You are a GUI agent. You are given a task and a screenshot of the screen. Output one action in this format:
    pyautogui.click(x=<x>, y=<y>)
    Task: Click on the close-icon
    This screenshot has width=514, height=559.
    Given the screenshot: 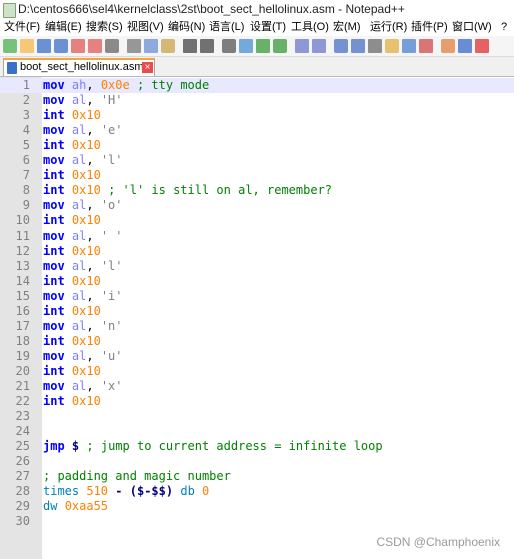 What is the action you would take?
    pyautogui.click(x=78, y=46)
    